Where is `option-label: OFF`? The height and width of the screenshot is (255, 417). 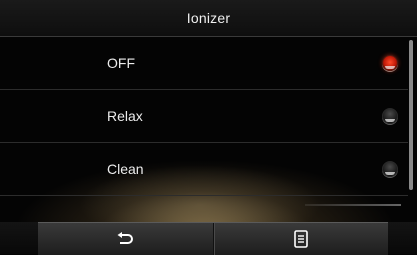 option-label: OFF is located at coordinates (121, 63).